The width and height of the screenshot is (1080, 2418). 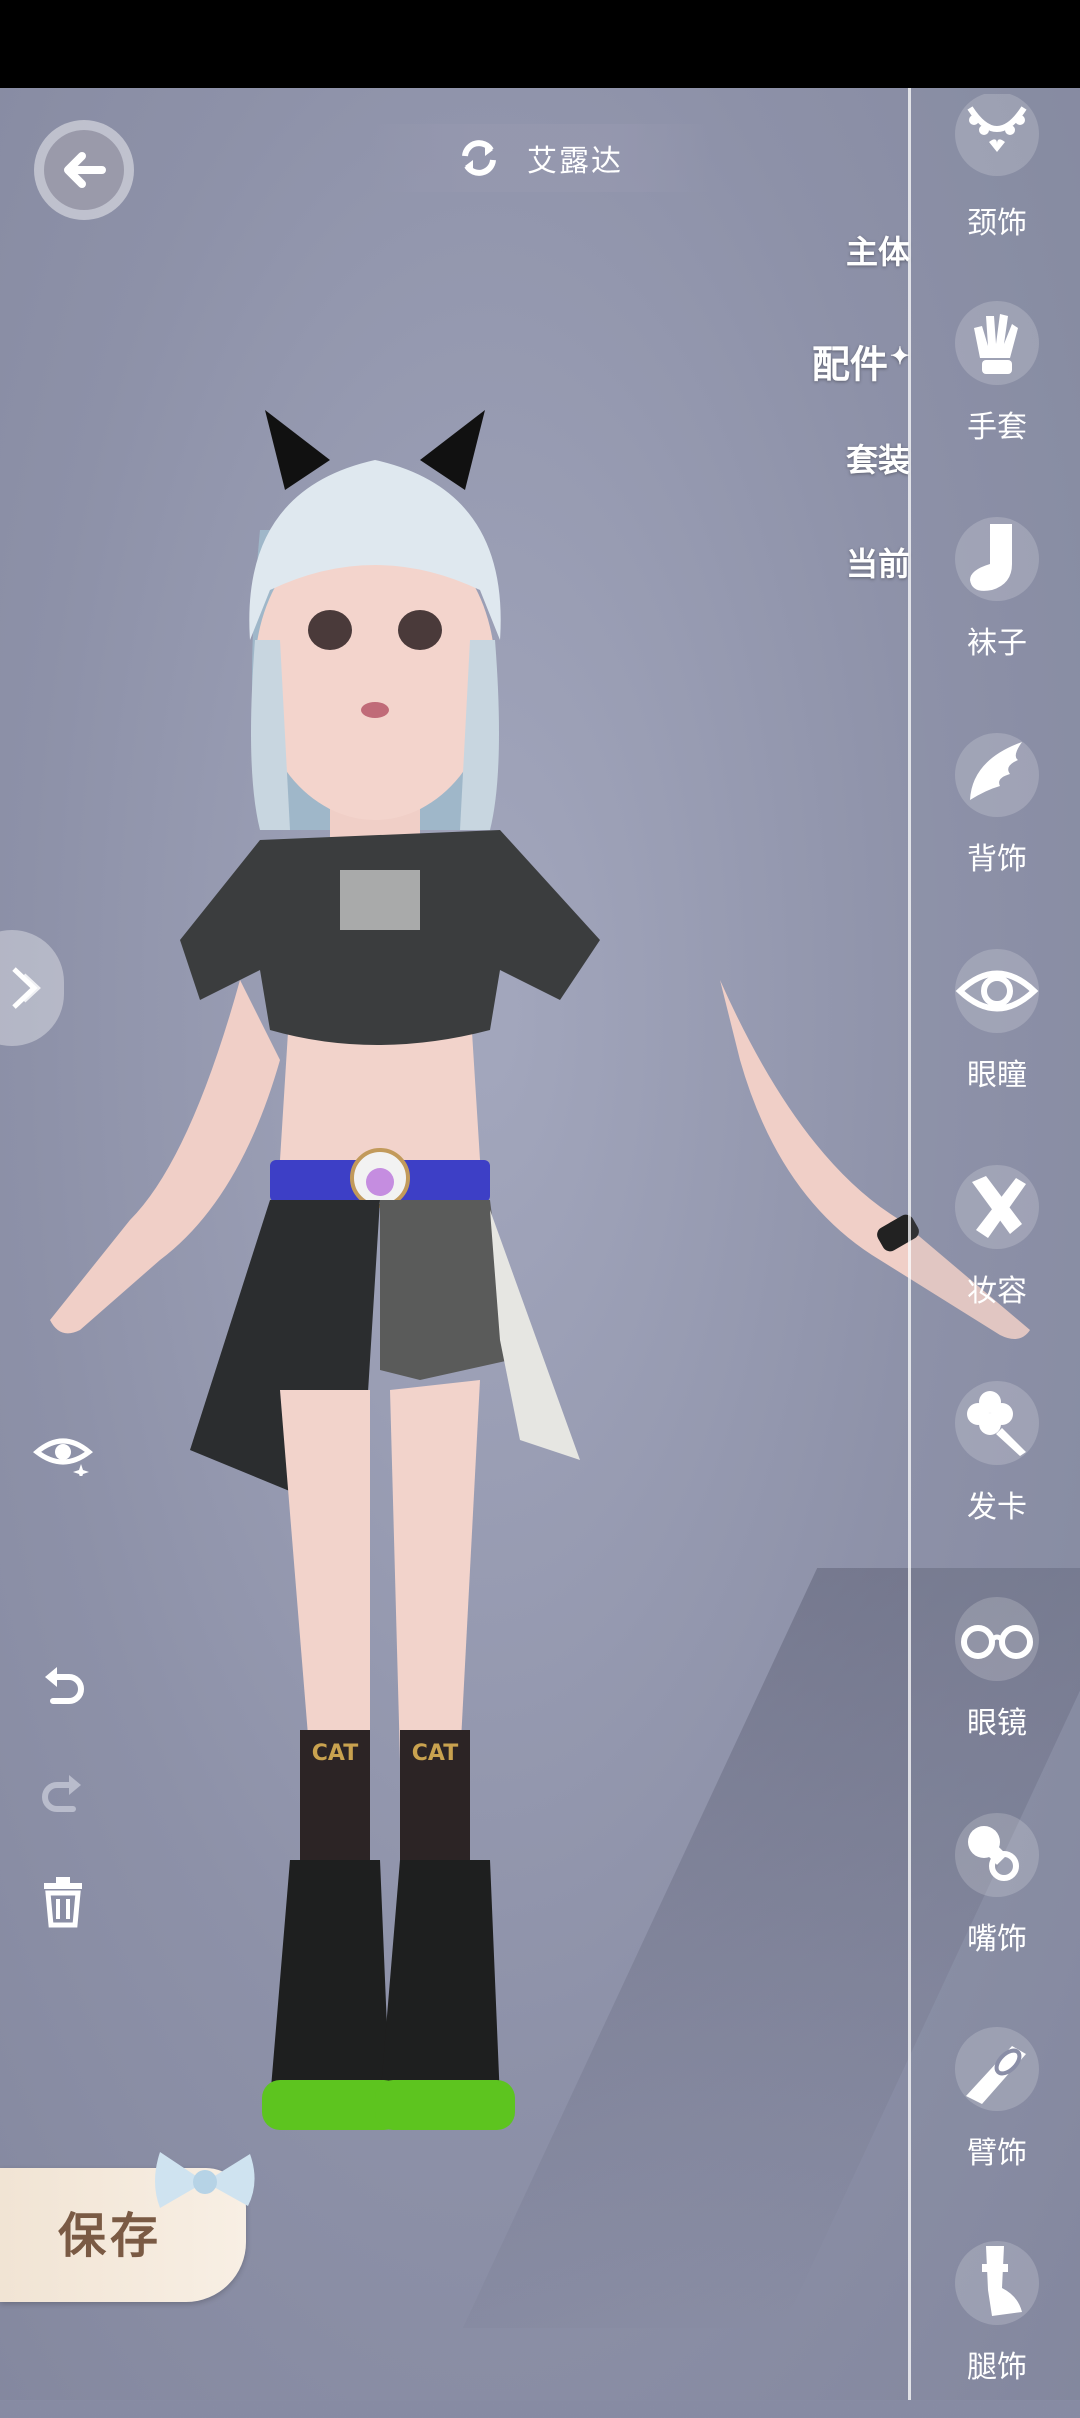 What do you see at coordinates (995, 2114) in the screenshot?
I see `sidebar-item-arm-accessory: 臂饰` at bounding box center [995, 2114].